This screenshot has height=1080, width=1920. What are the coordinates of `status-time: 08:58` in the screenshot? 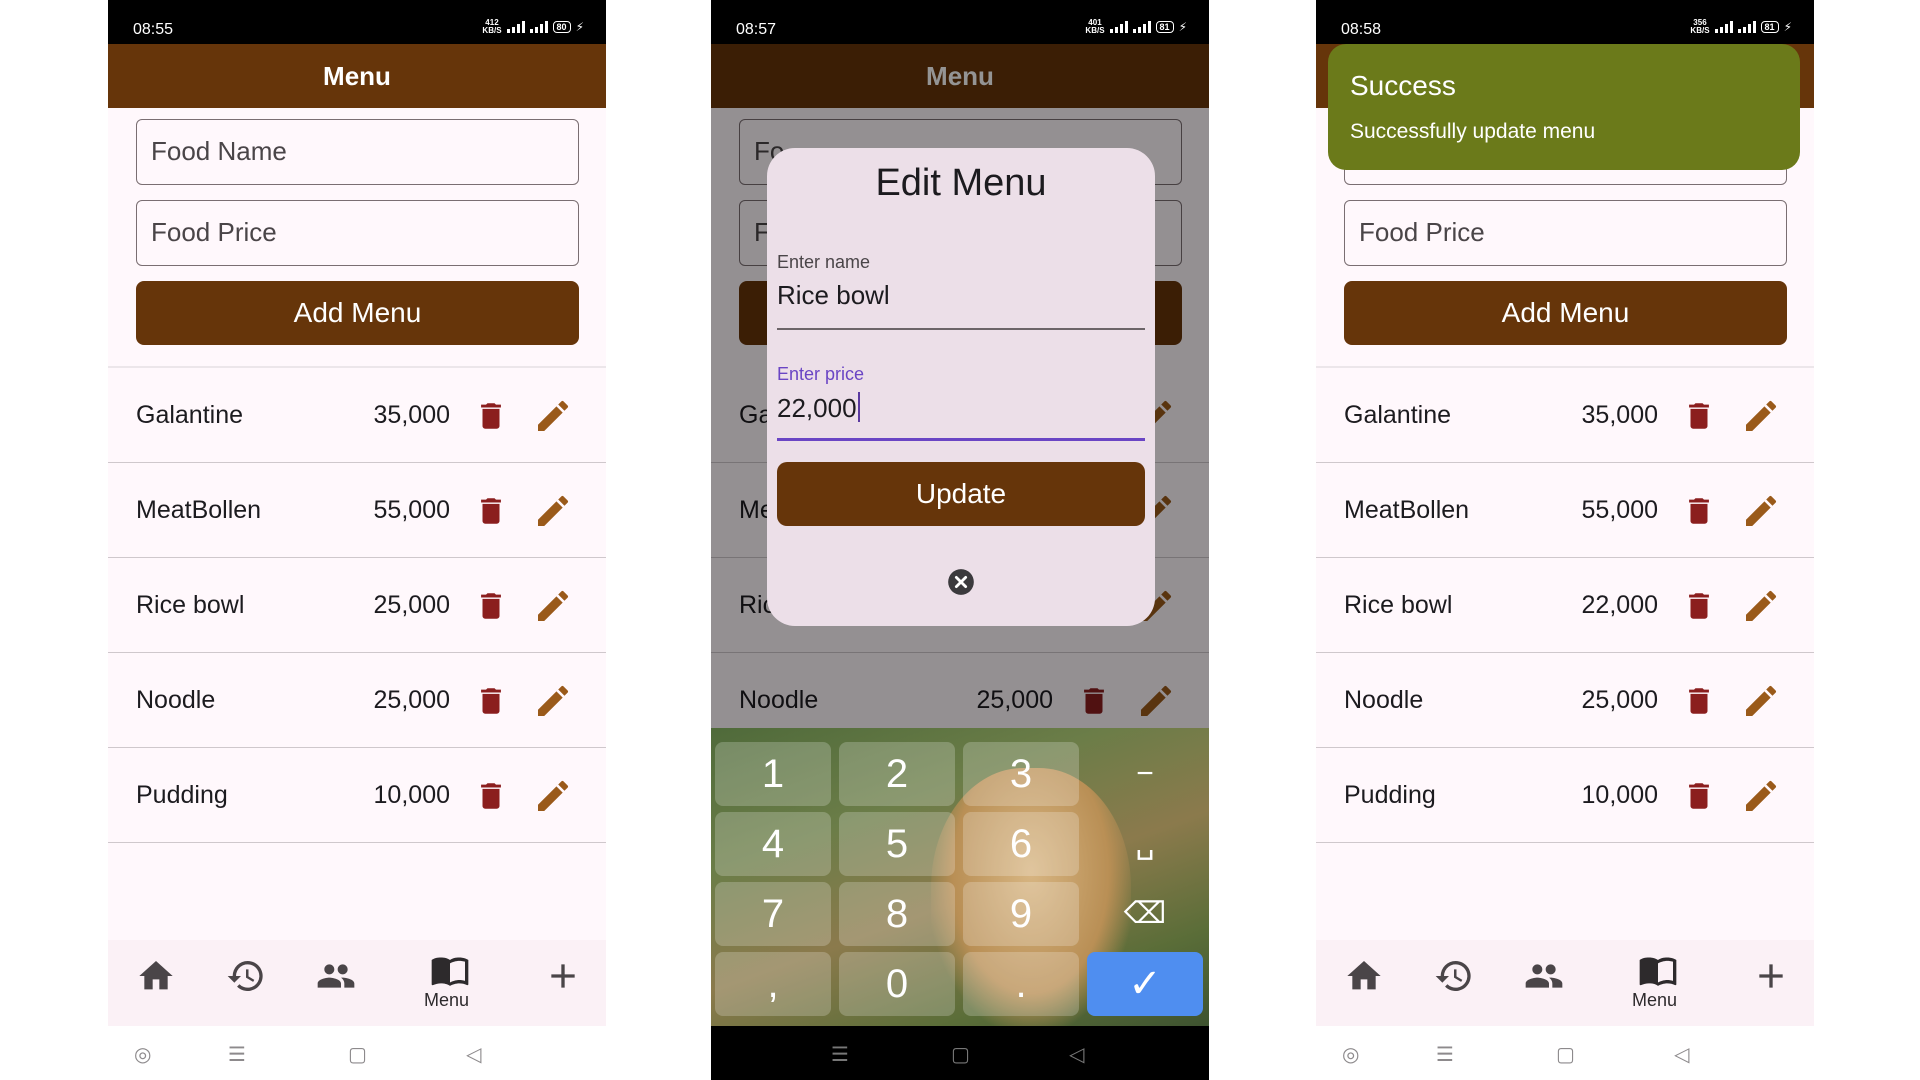 It's located at (1361, 29).